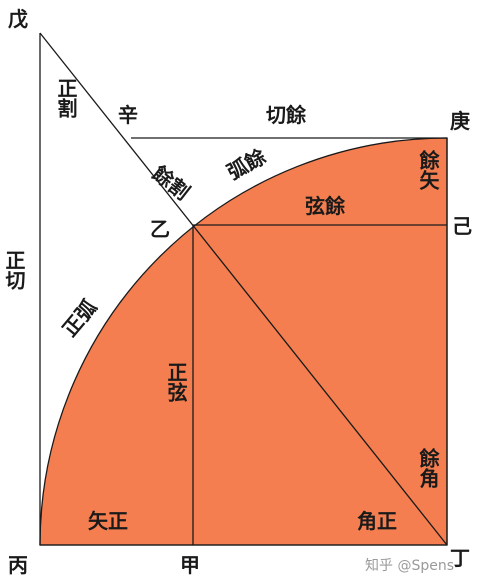 The height and width of the screenshot is (579, 477). Describe the element at coordinates (14, 270) in the screenshot. I see `term-label-zheng-qie: 正切` at that location.